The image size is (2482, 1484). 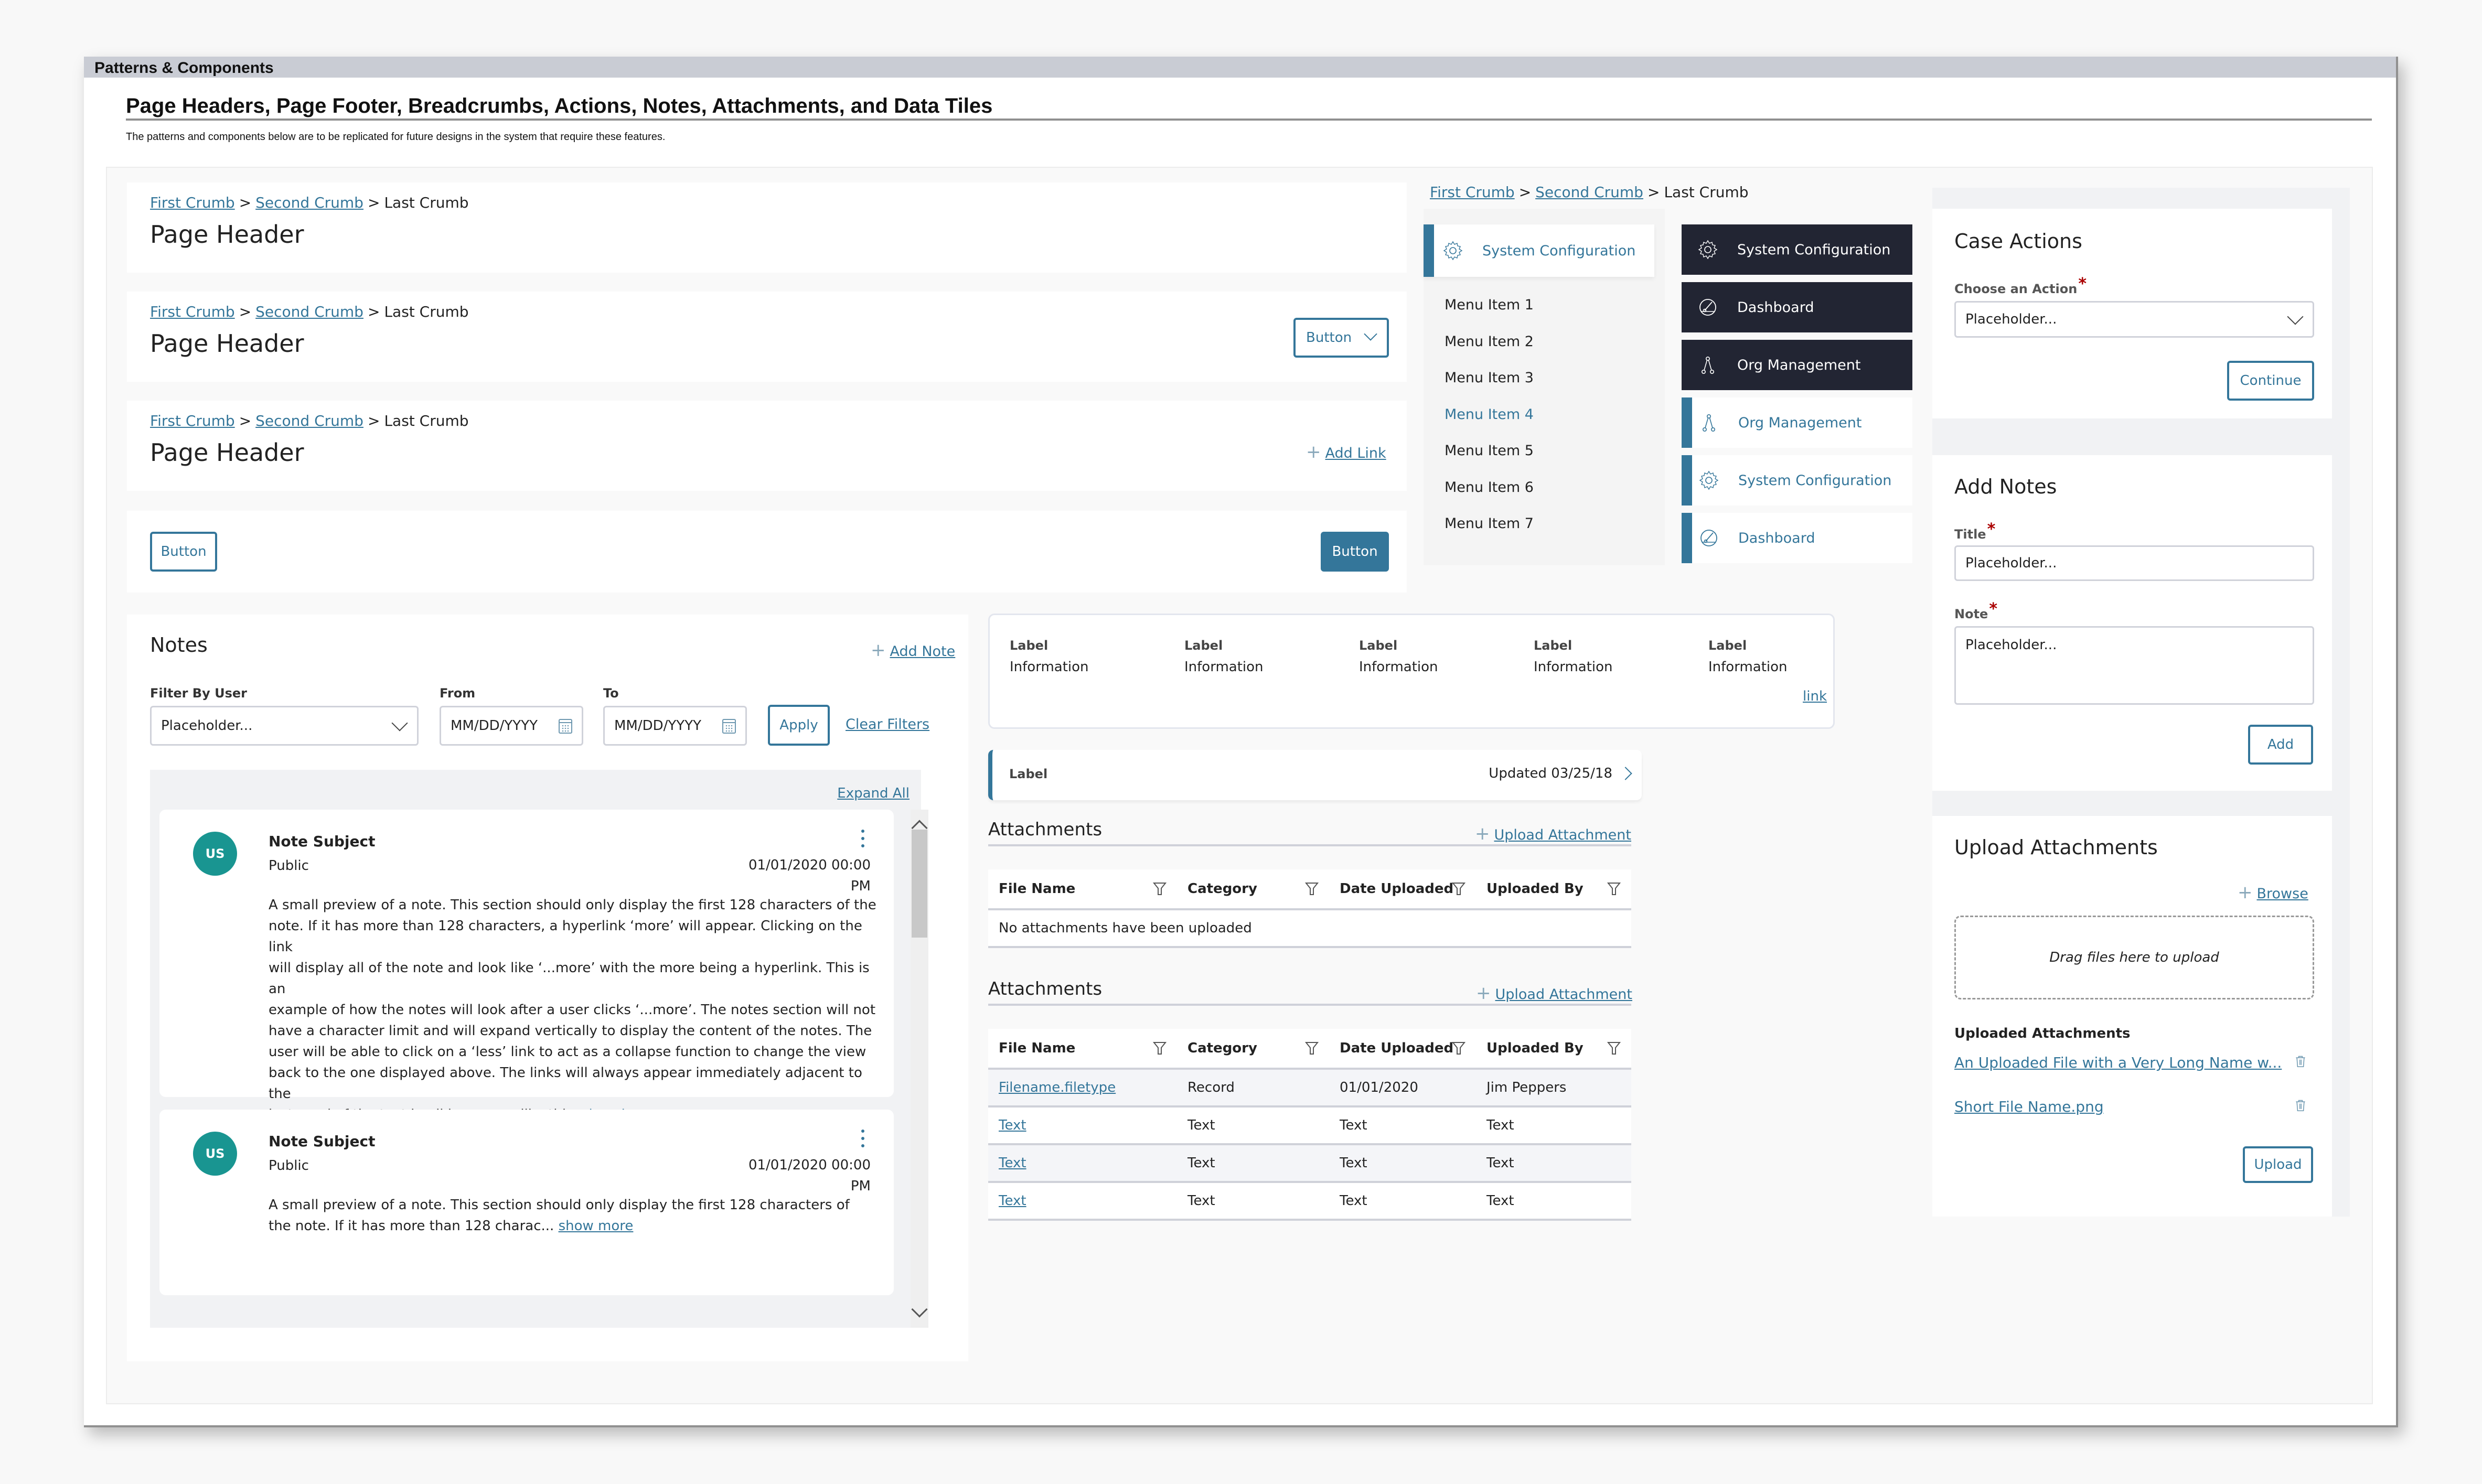 I want to click on to-date-input: MM/DD/YYYY, so click(x=675, y=726).